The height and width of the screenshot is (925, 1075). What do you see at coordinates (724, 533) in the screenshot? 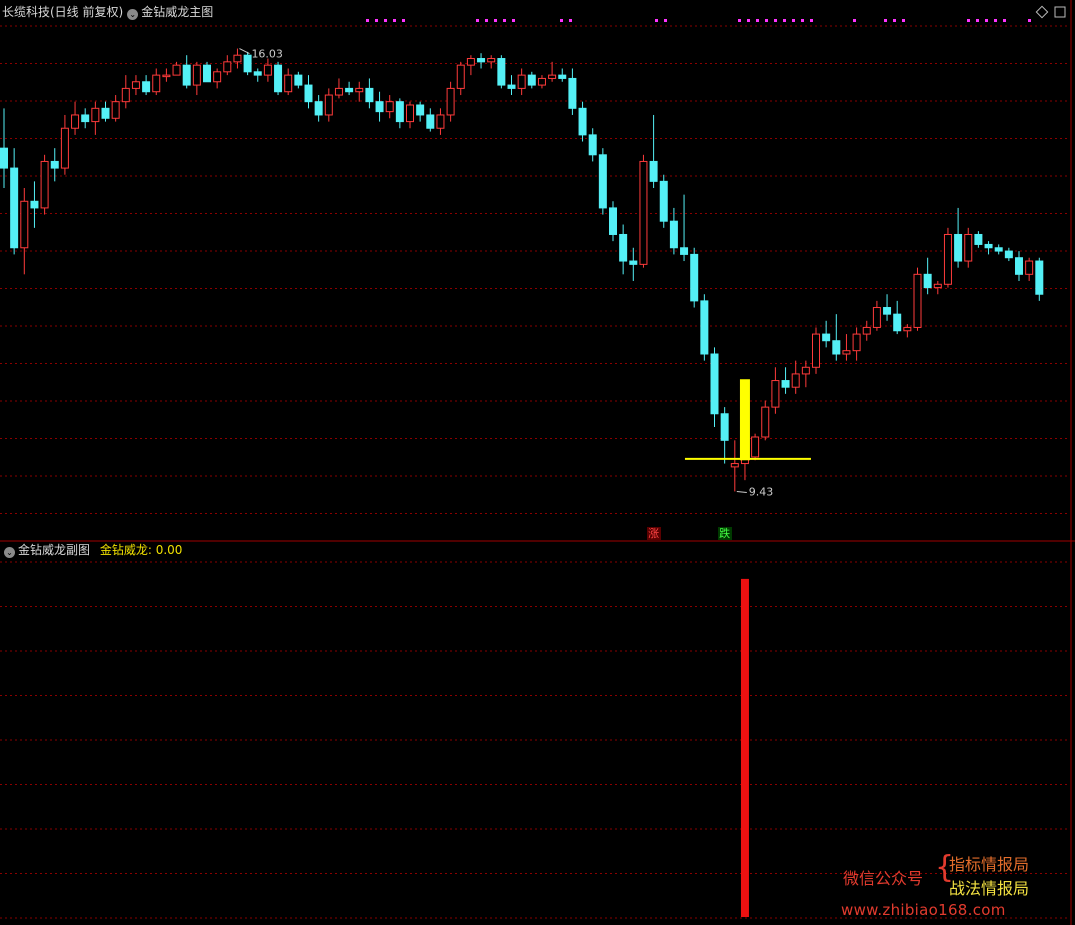
I see `tag-down-badge: 跌` at bounding box center [724, 533].